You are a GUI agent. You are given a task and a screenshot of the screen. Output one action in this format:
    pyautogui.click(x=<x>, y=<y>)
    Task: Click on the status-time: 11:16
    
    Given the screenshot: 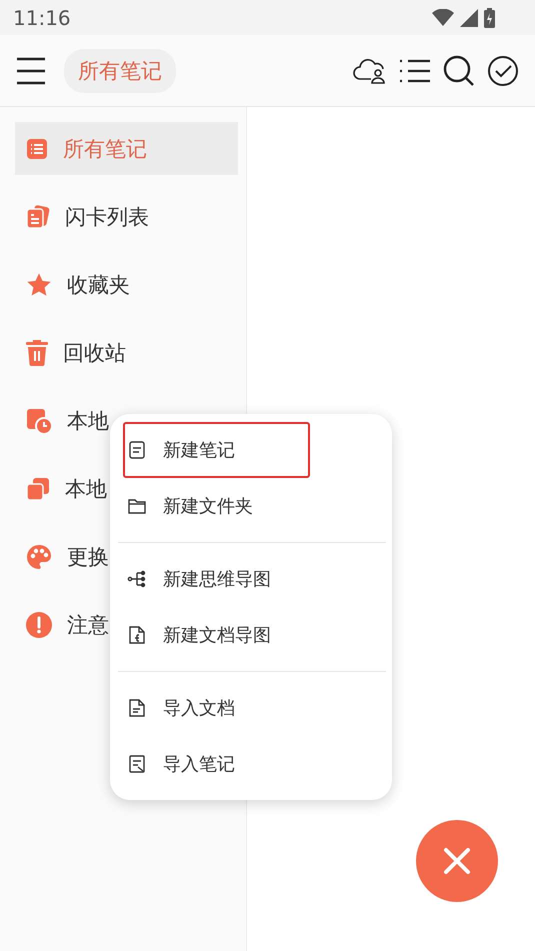 What is the action you would take?
    pyautogui.click(x=42, y=18)
    